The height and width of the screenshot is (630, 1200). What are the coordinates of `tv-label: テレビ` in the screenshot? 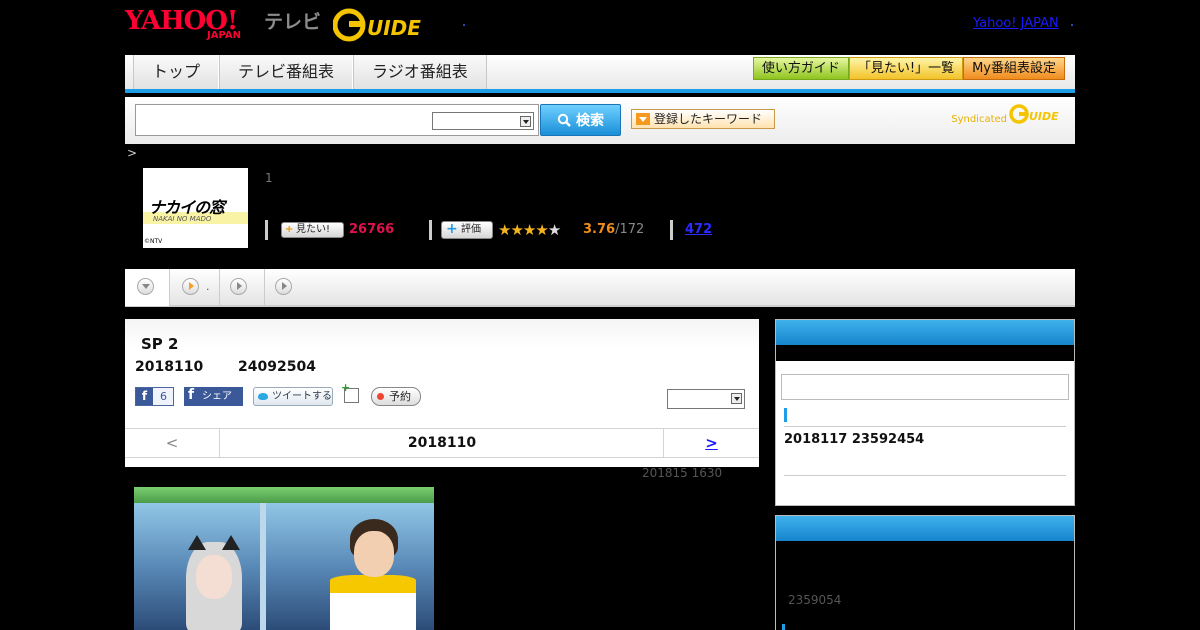 It's located at (292, 20).